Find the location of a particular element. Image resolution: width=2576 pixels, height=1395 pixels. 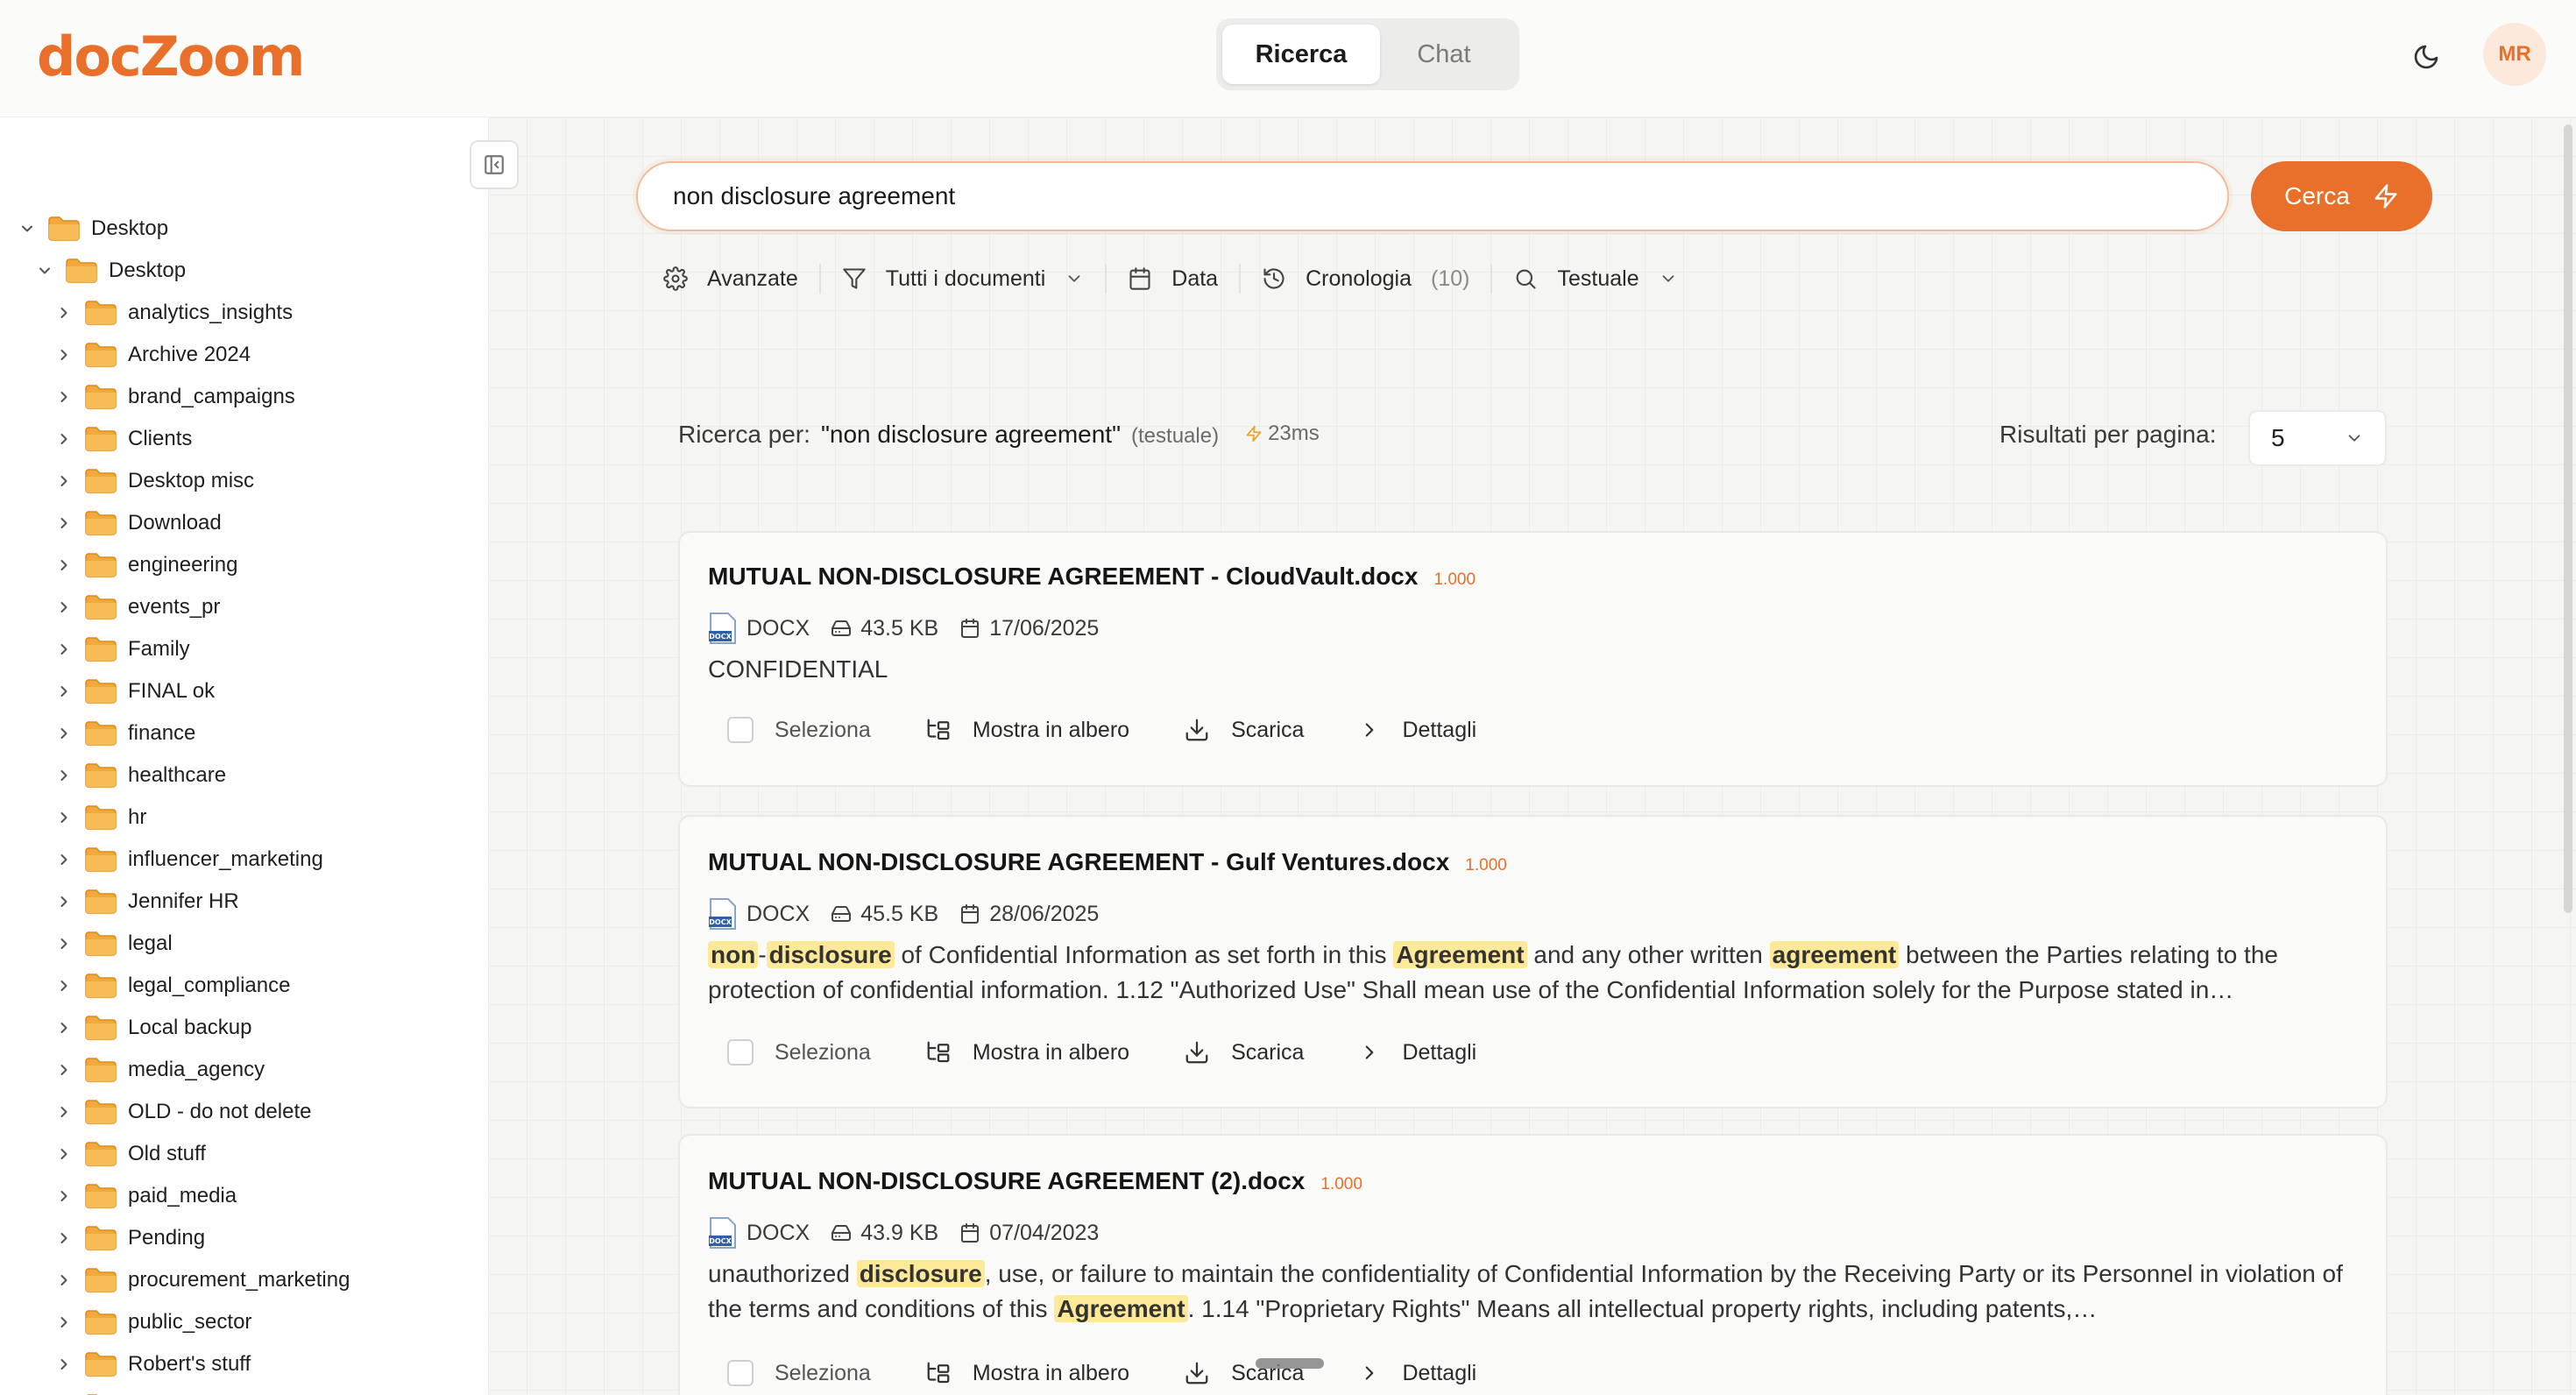

folder-item: legal is located at coordinates (113, 943).